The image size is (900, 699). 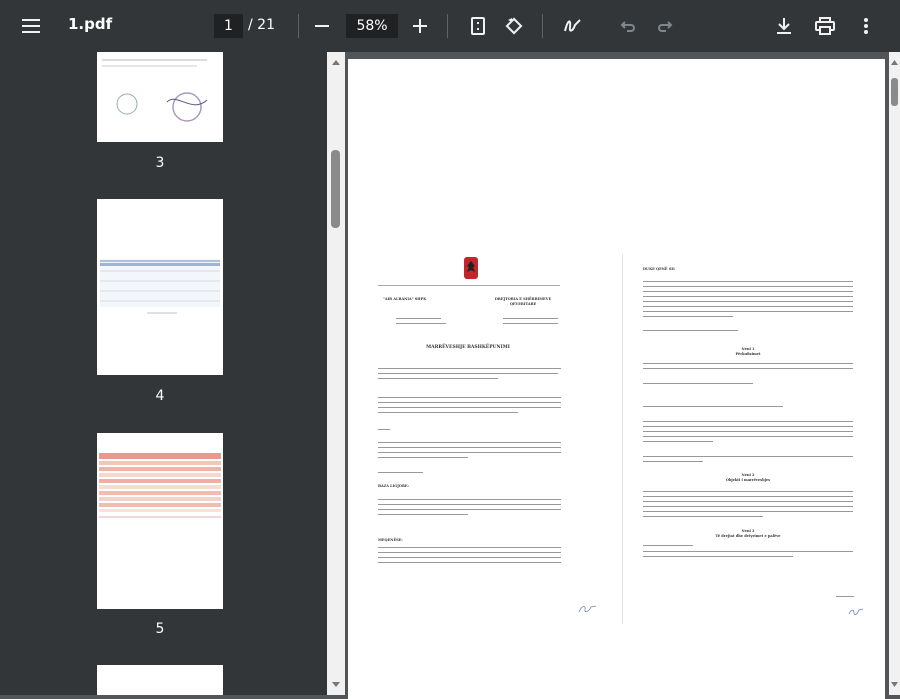 I want to click on document-title: 1.pdf, so click(x=90, y=24).